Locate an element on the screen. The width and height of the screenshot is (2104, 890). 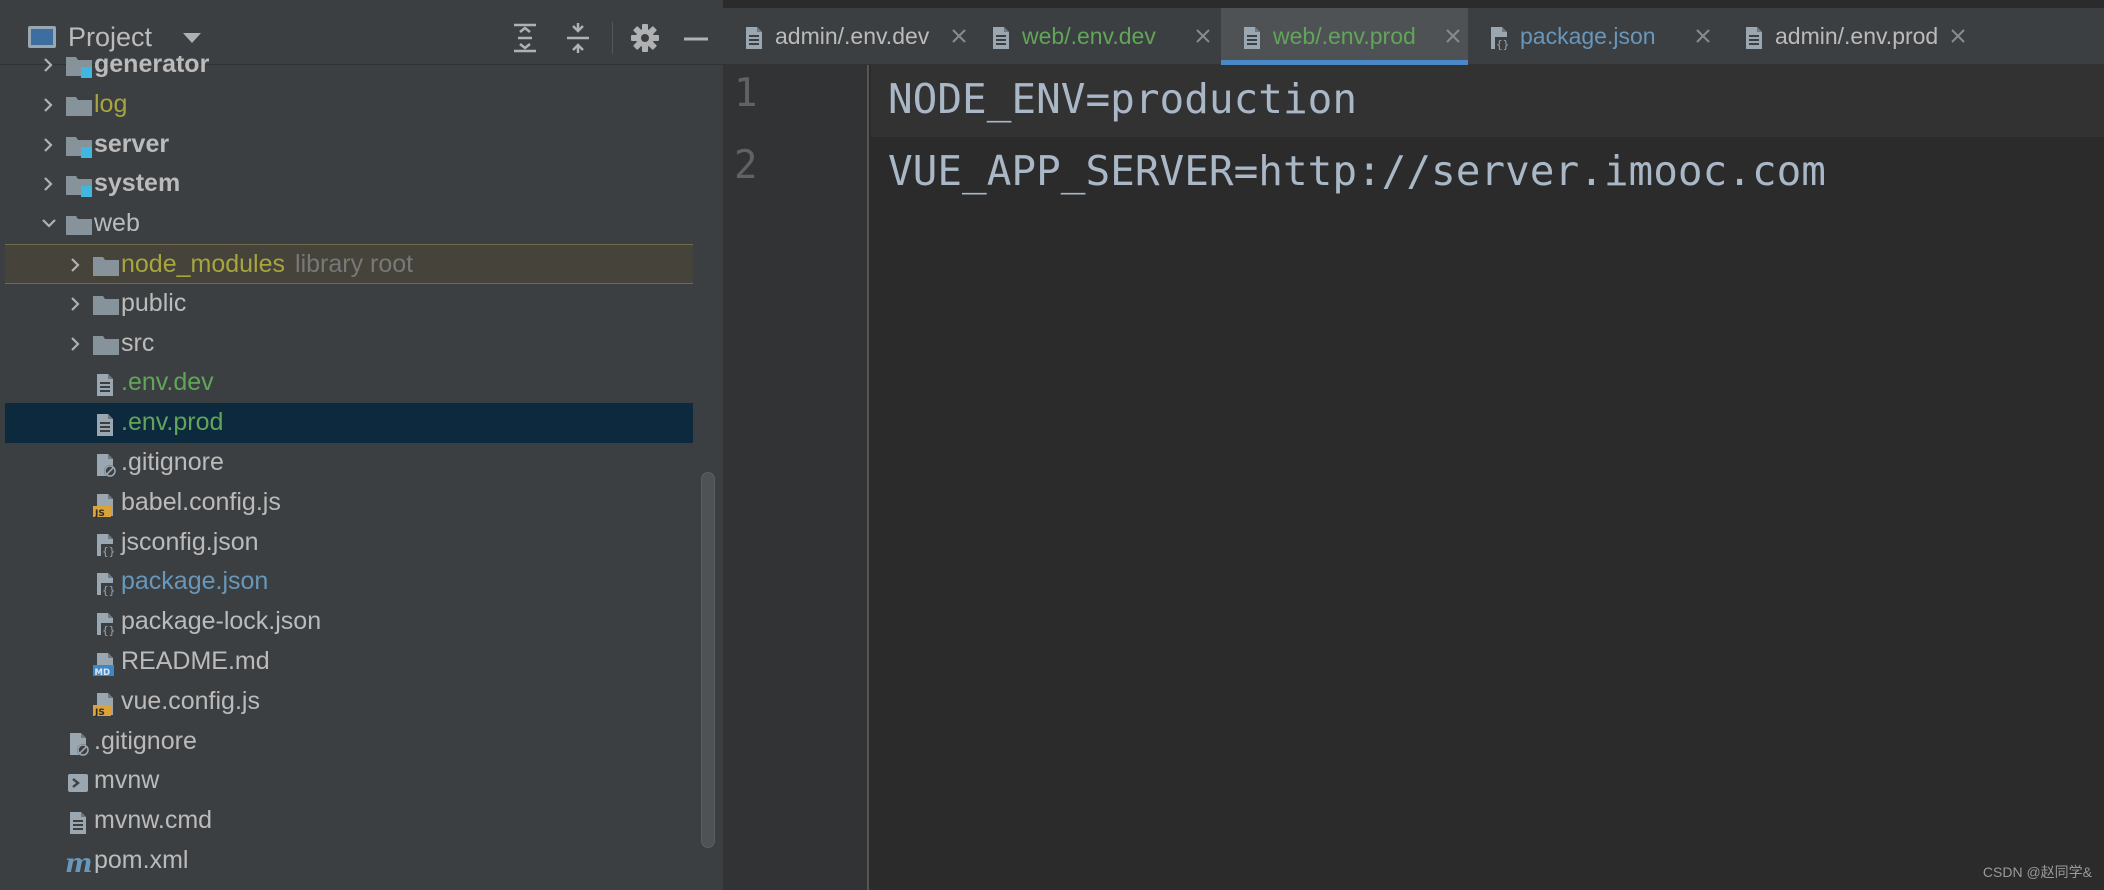
tree-item-dot-env-dev: .env.dev is located at coordinates (349, 383).